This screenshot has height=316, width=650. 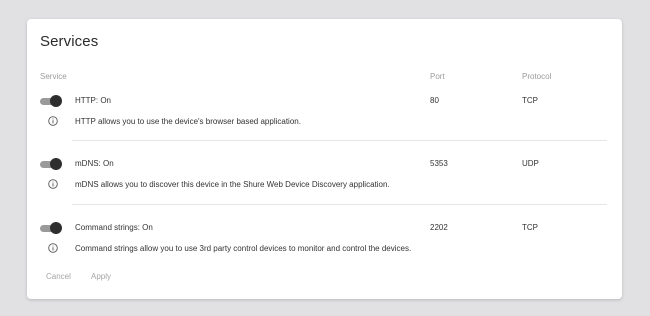 I want to click on mdns-toggle, so click(x=51, y=164).